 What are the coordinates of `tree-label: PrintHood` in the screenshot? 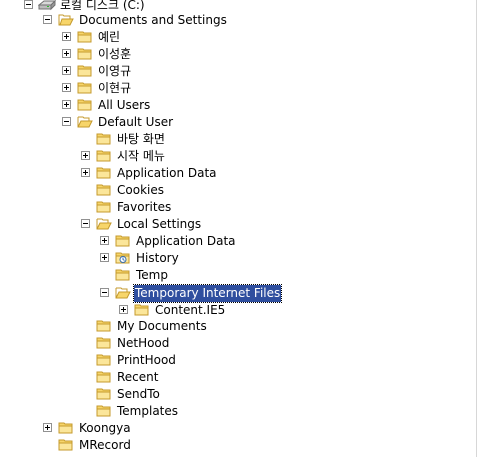 It's located at (146, 360).